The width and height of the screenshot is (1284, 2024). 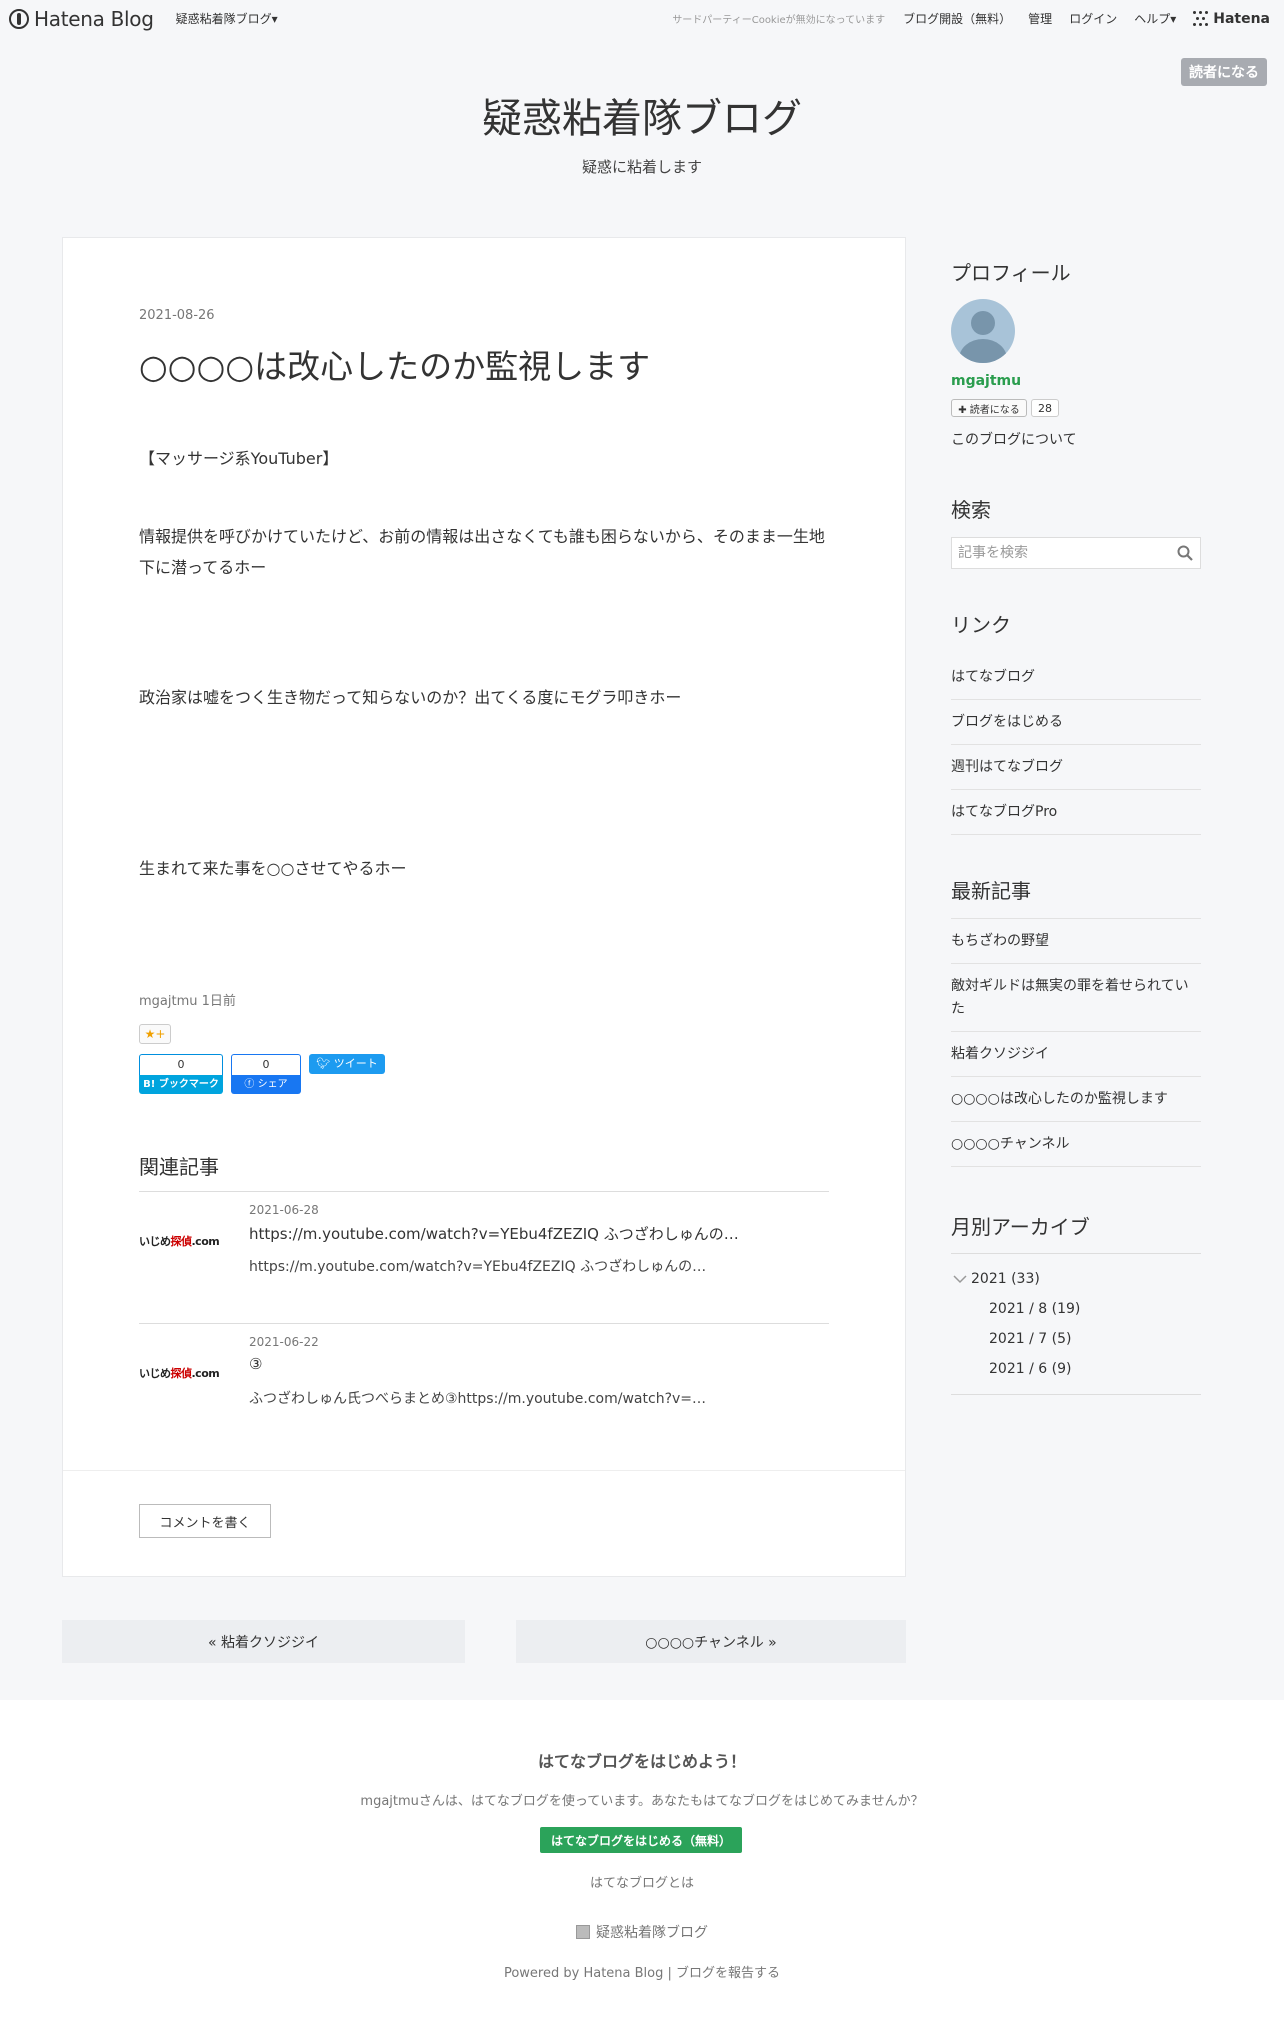 I want to click on recent-entry-link: ○○○○は改心したのか監視します, so click(x=1076, y=1099).